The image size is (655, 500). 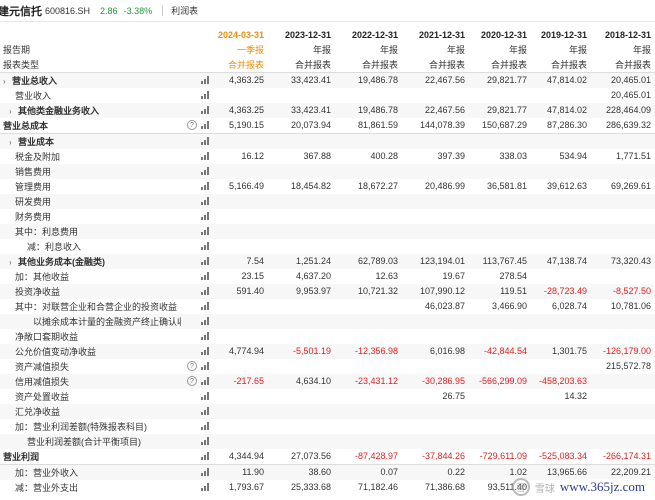 What do you see at coordinates (42, 276) in the screenshot?
I see `row-label: 加：其他收益` at bounding box center [42, 276].